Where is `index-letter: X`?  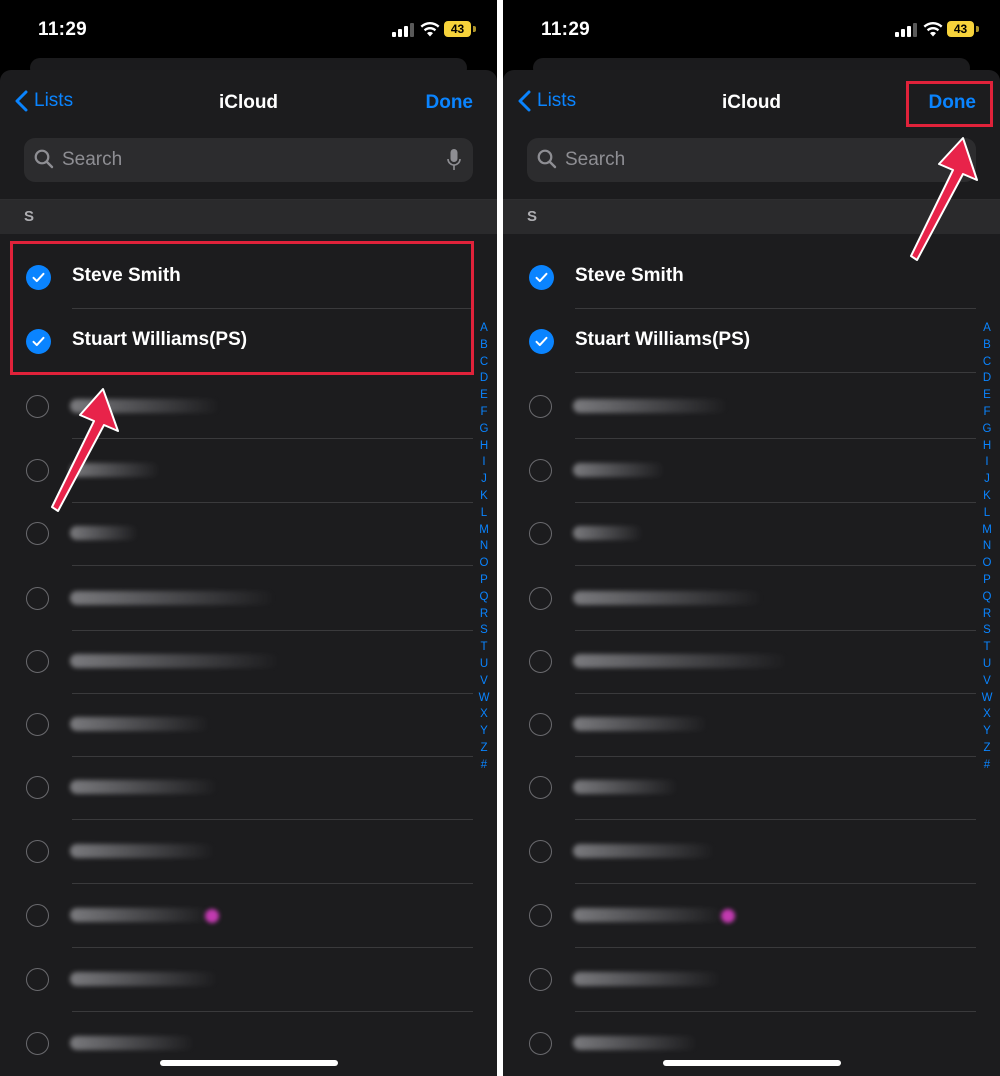
index-letter: X is located at coordinates (484, 714).